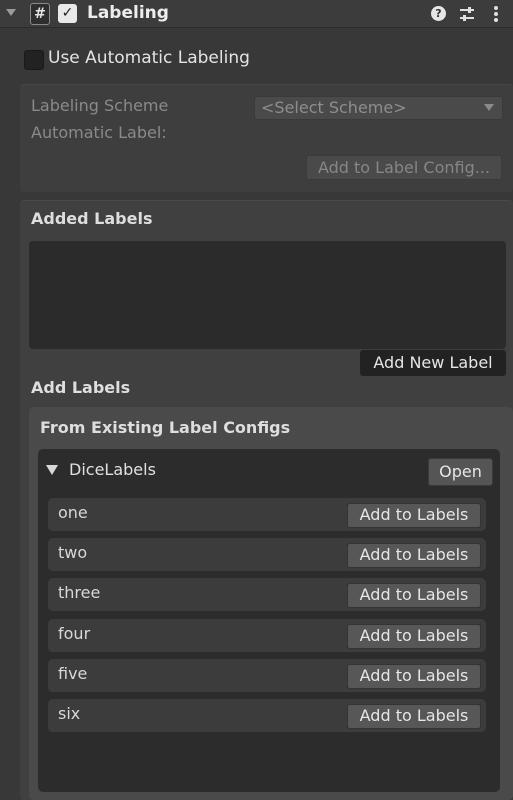 The width and height of the screenshot is (513, 800). Describe the element at coordinates (149, 58) in the screenshot. I see `use-automatic-labeling-label: Use Automatic Labeling` at that location.